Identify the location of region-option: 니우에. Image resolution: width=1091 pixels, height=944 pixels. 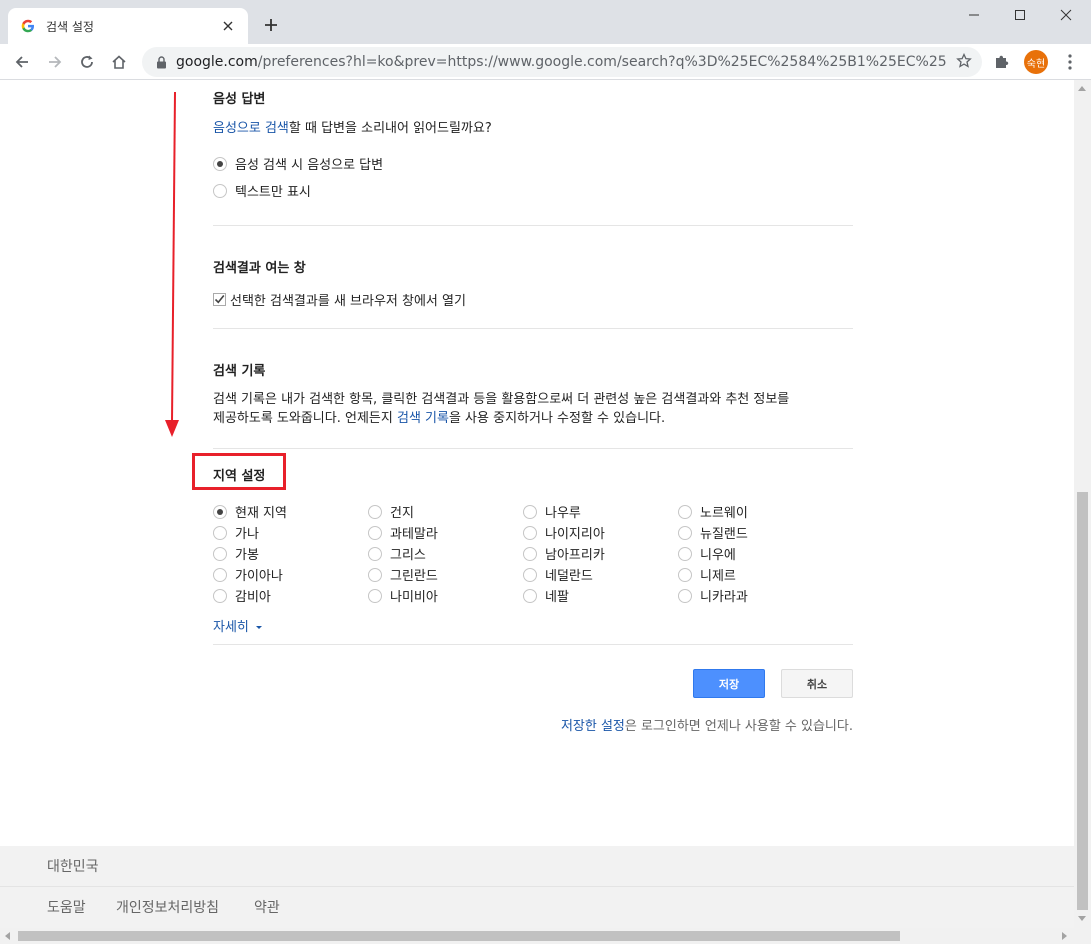
(713, 553).